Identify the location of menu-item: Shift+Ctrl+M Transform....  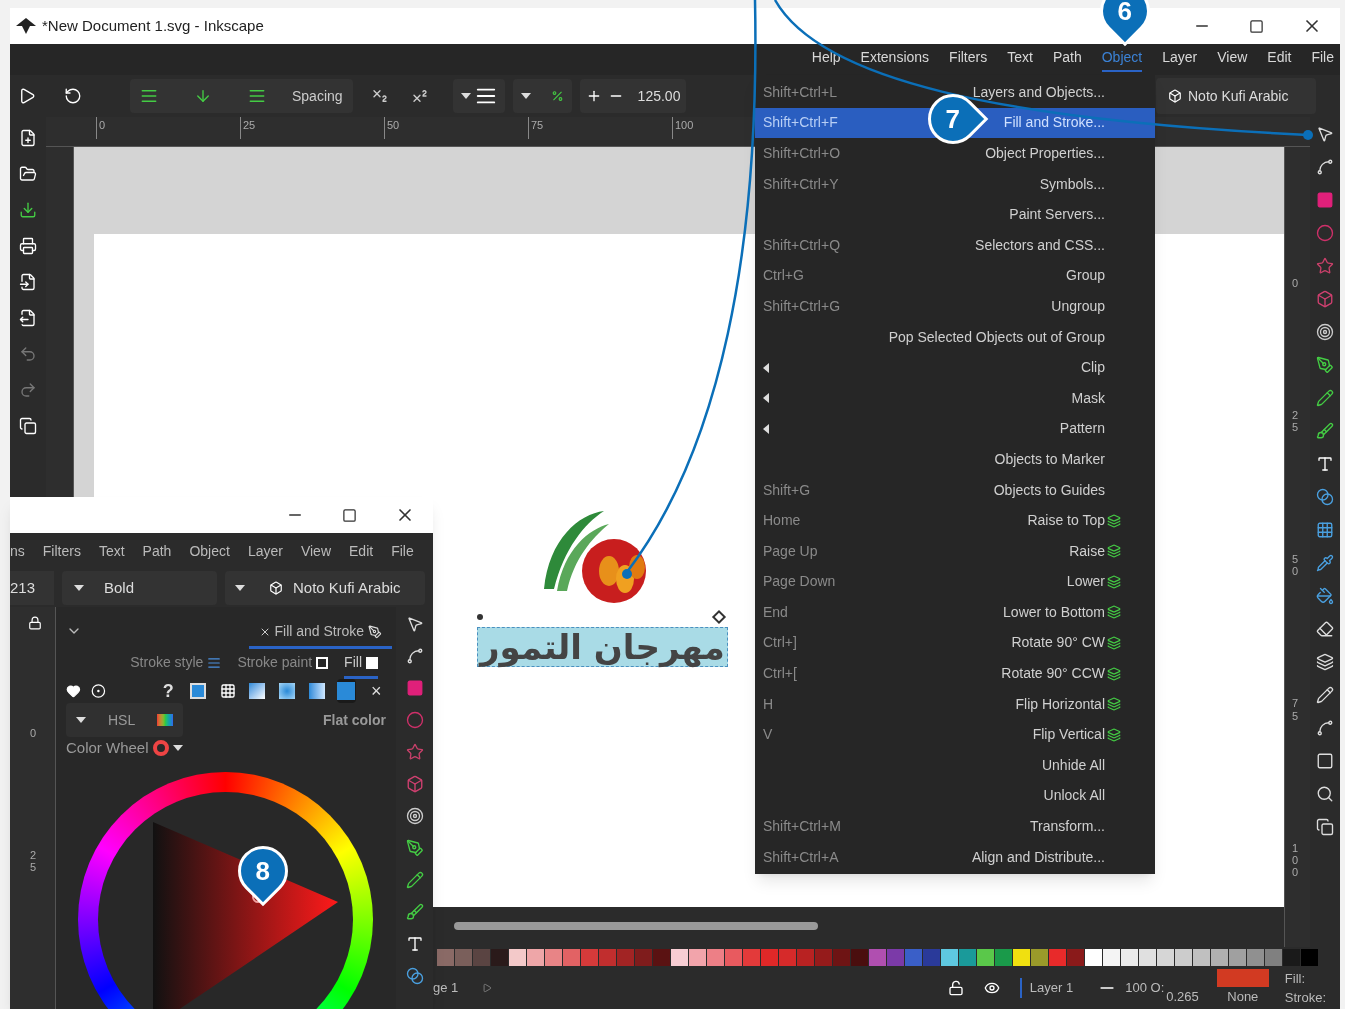
(955, 826).